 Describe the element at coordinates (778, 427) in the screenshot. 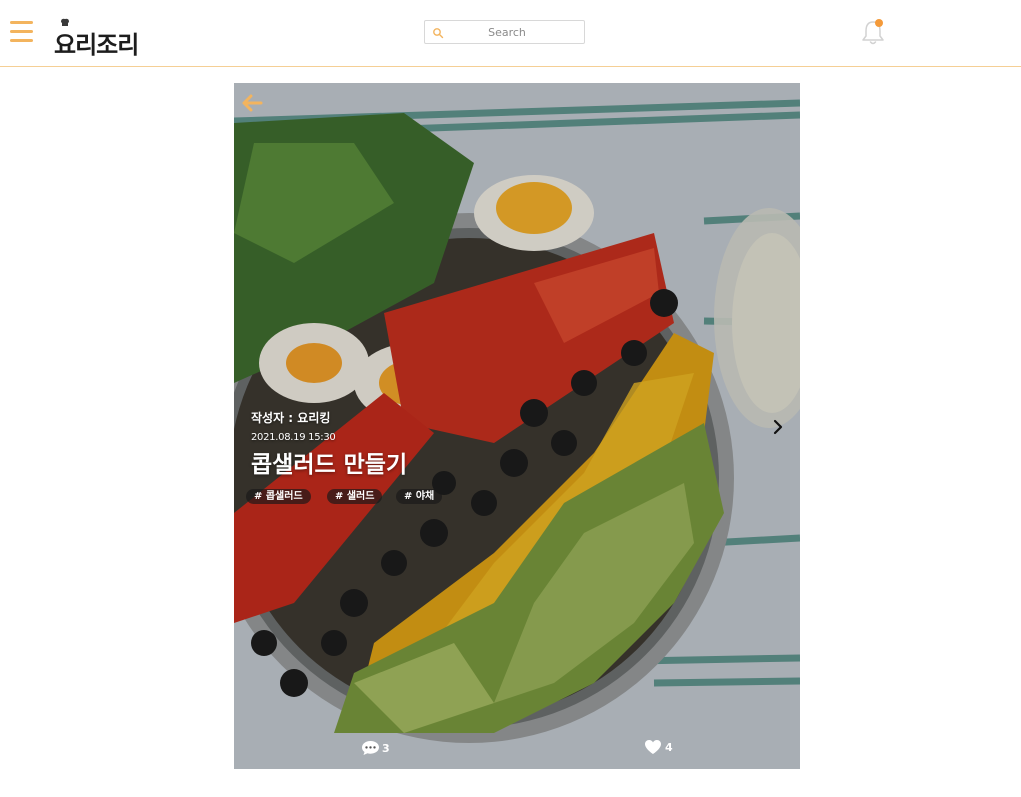

I see `chevron-right-icon` at that location.